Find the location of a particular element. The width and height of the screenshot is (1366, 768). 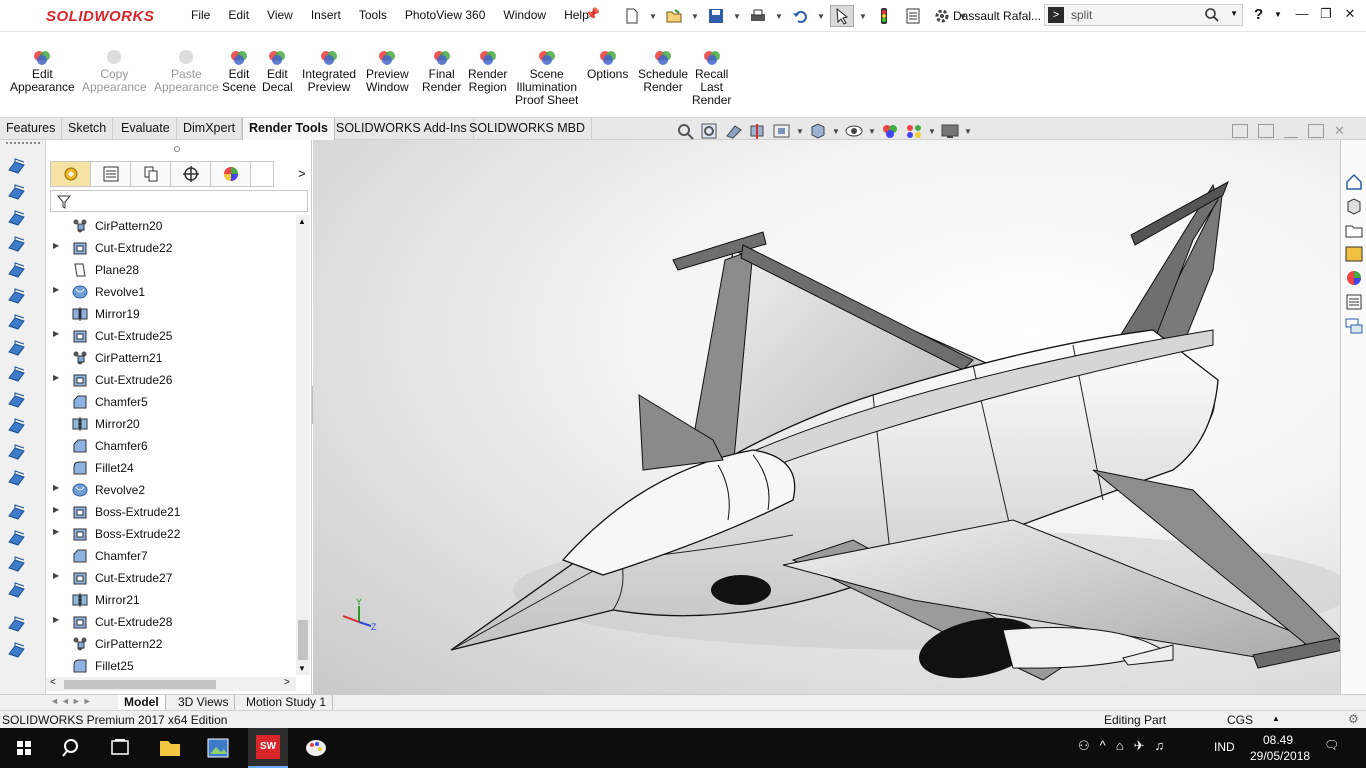

split-view-vertical-icon is located at coordinates (1266, 131).